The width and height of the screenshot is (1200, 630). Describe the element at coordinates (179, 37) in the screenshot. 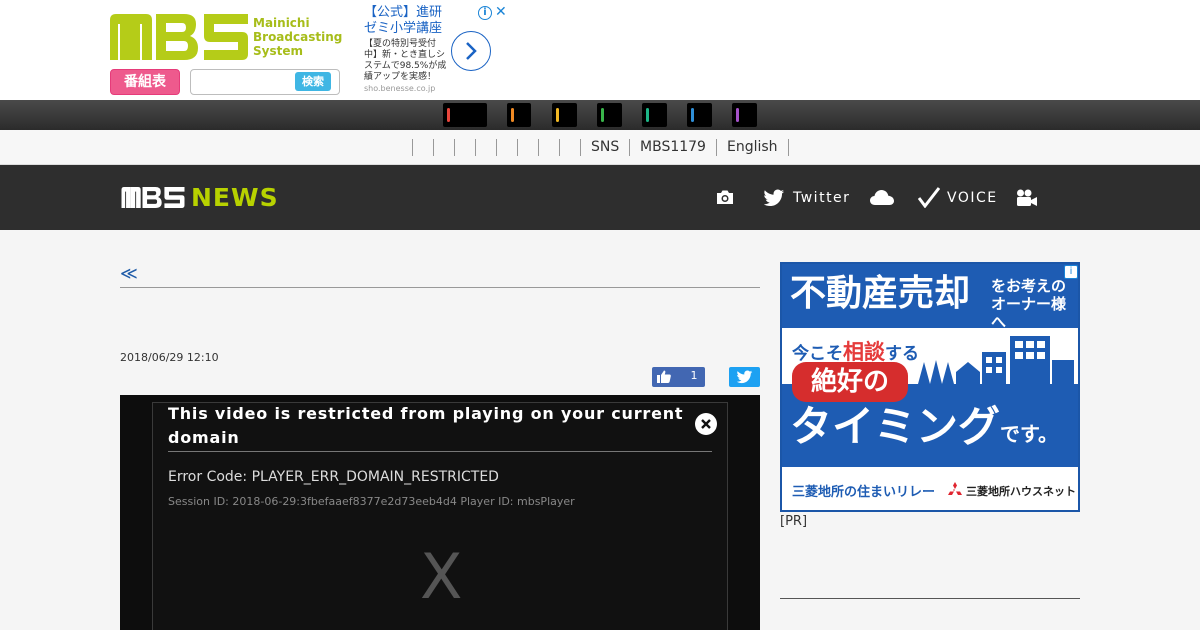

I see `mbs-logo` at that location.